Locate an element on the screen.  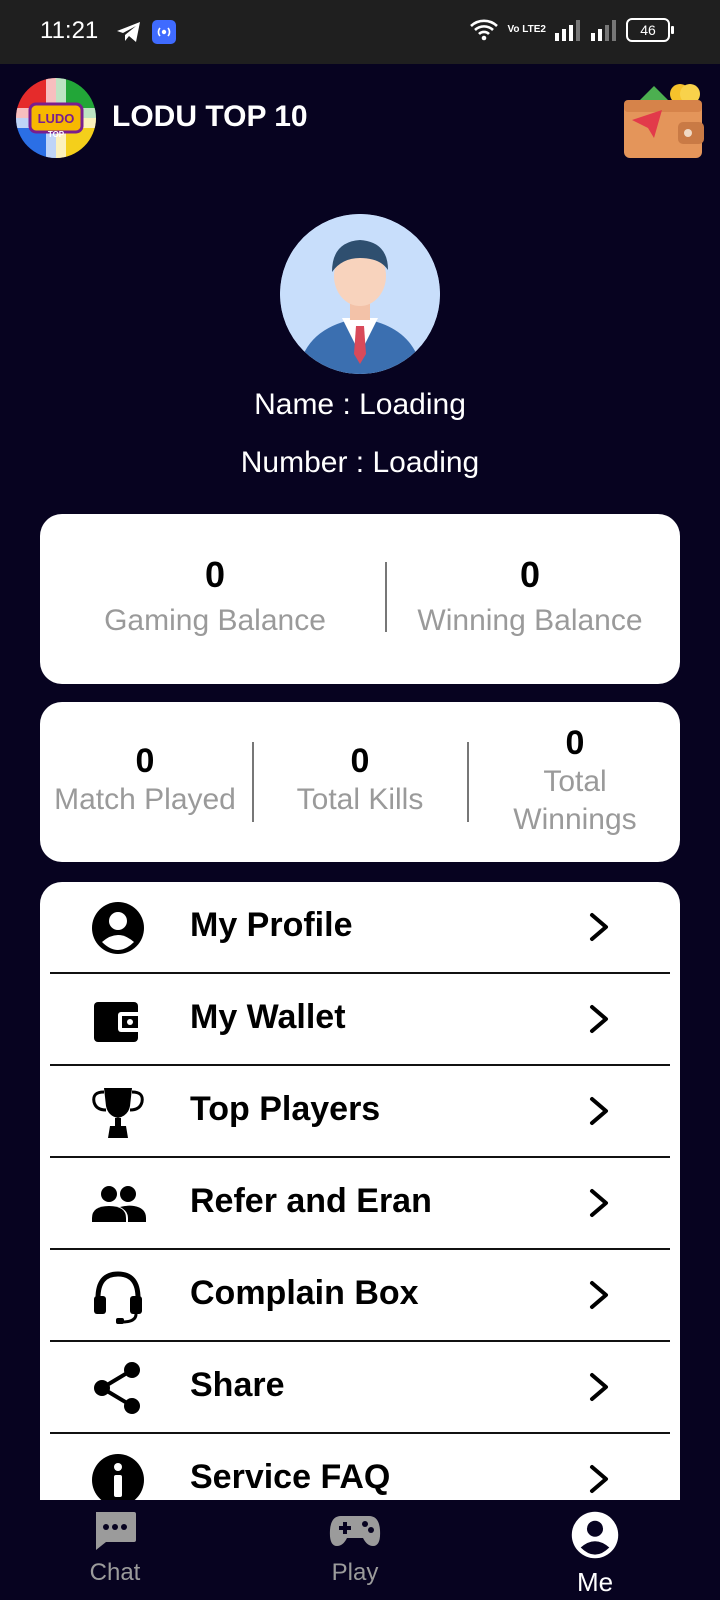
trophy-icon is located at coordinates (118, 1113).